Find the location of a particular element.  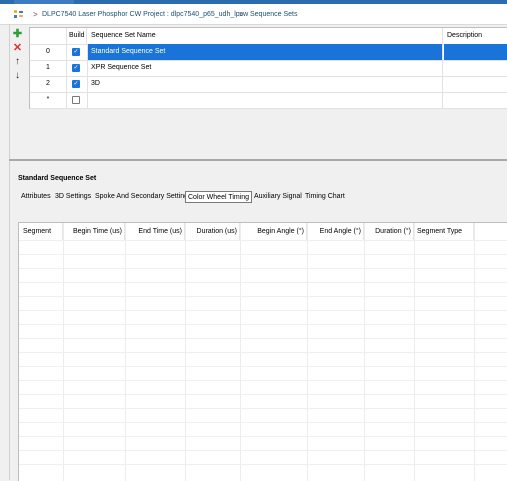

breadcrumb-section-link: Sequence Sets is located at coordinates (273, 14).